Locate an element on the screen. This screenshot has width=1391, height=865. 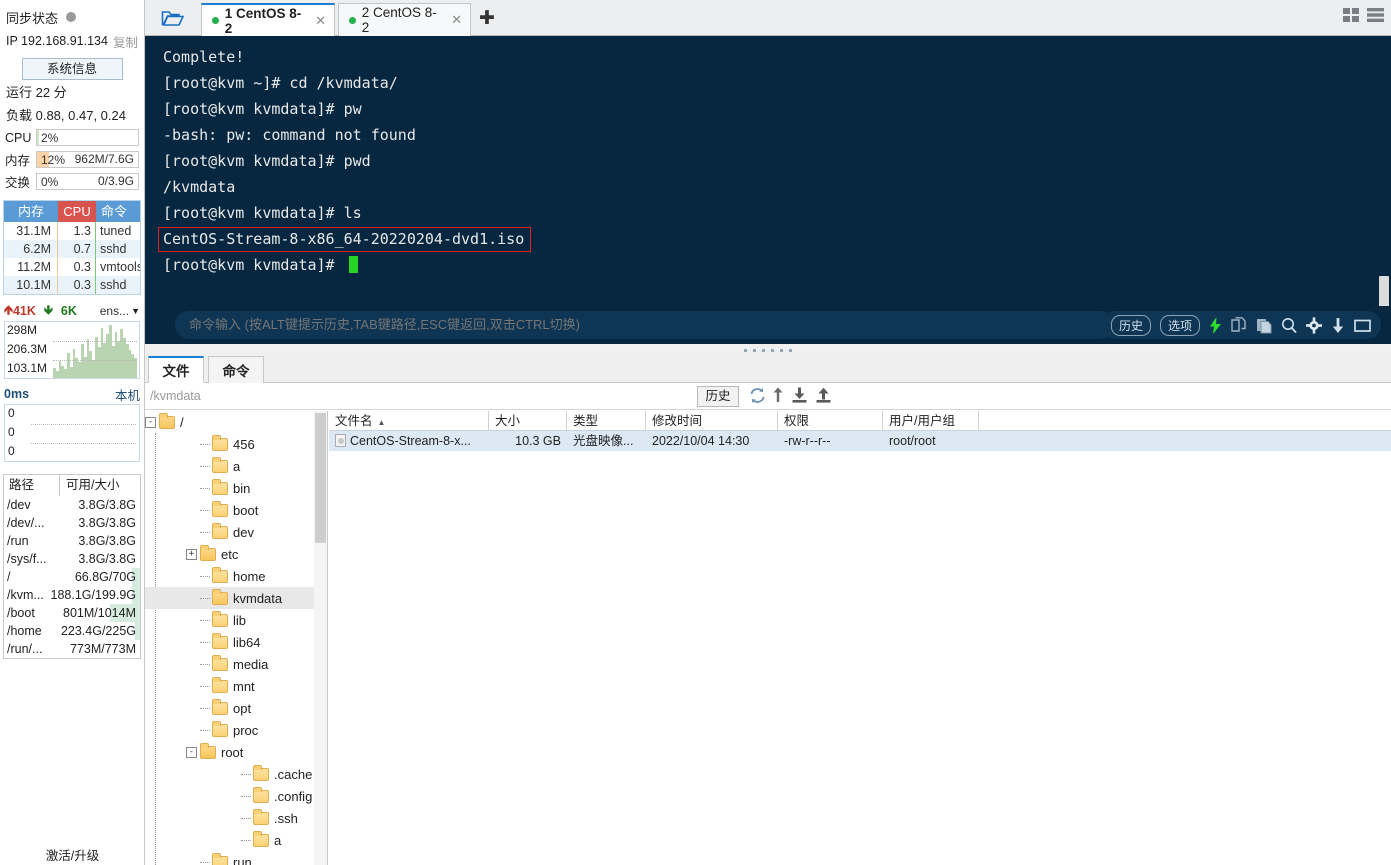
system-info-button: 系统信息 is located at coordinates (72, 69).